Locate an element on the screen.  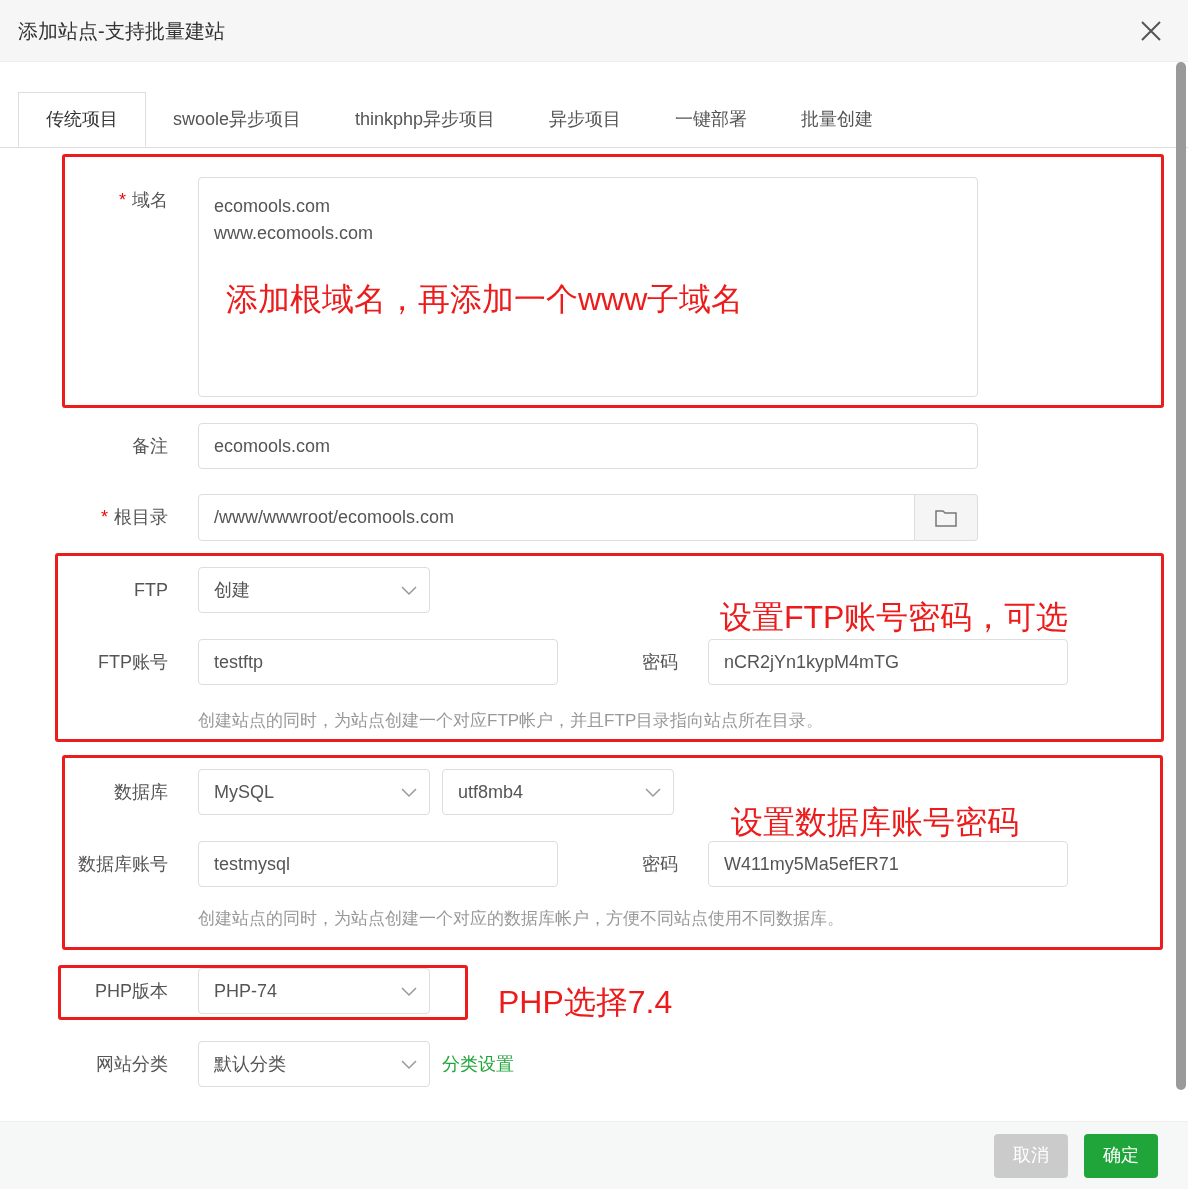
input-field: W411my5Ma5efER71 is located at coordinates (888, 864).